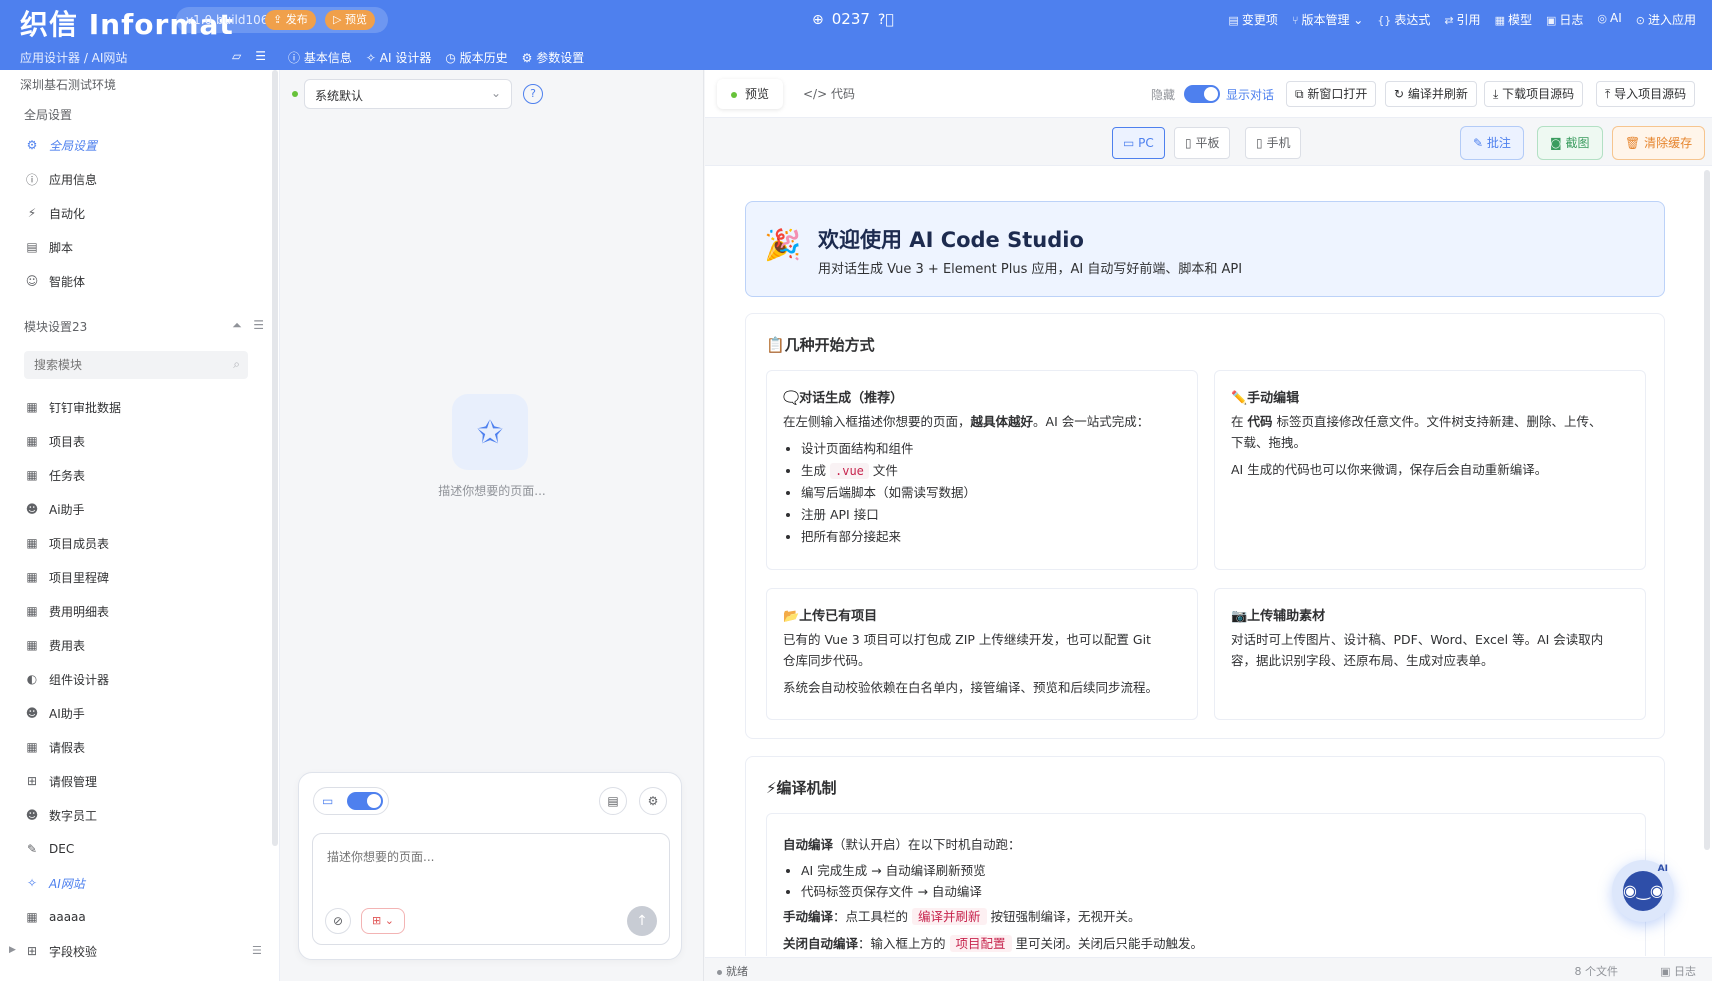  I want to click on robot-icon: ◉‿◉, so click(1643, 891).